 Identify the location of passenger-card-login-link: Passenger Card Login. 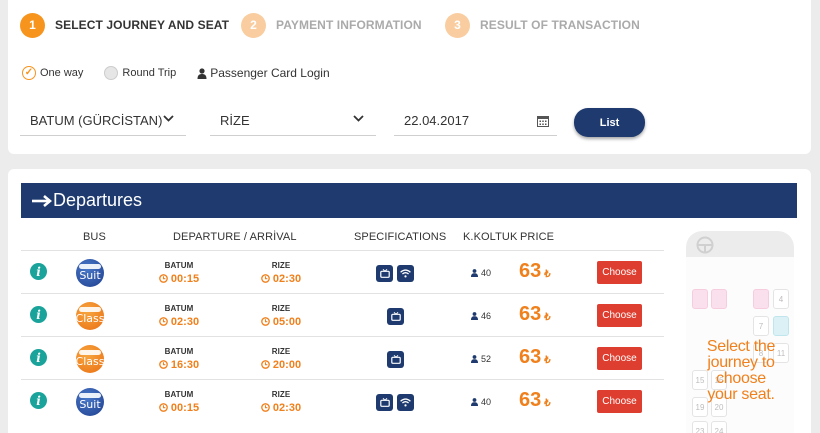
(263, 73).